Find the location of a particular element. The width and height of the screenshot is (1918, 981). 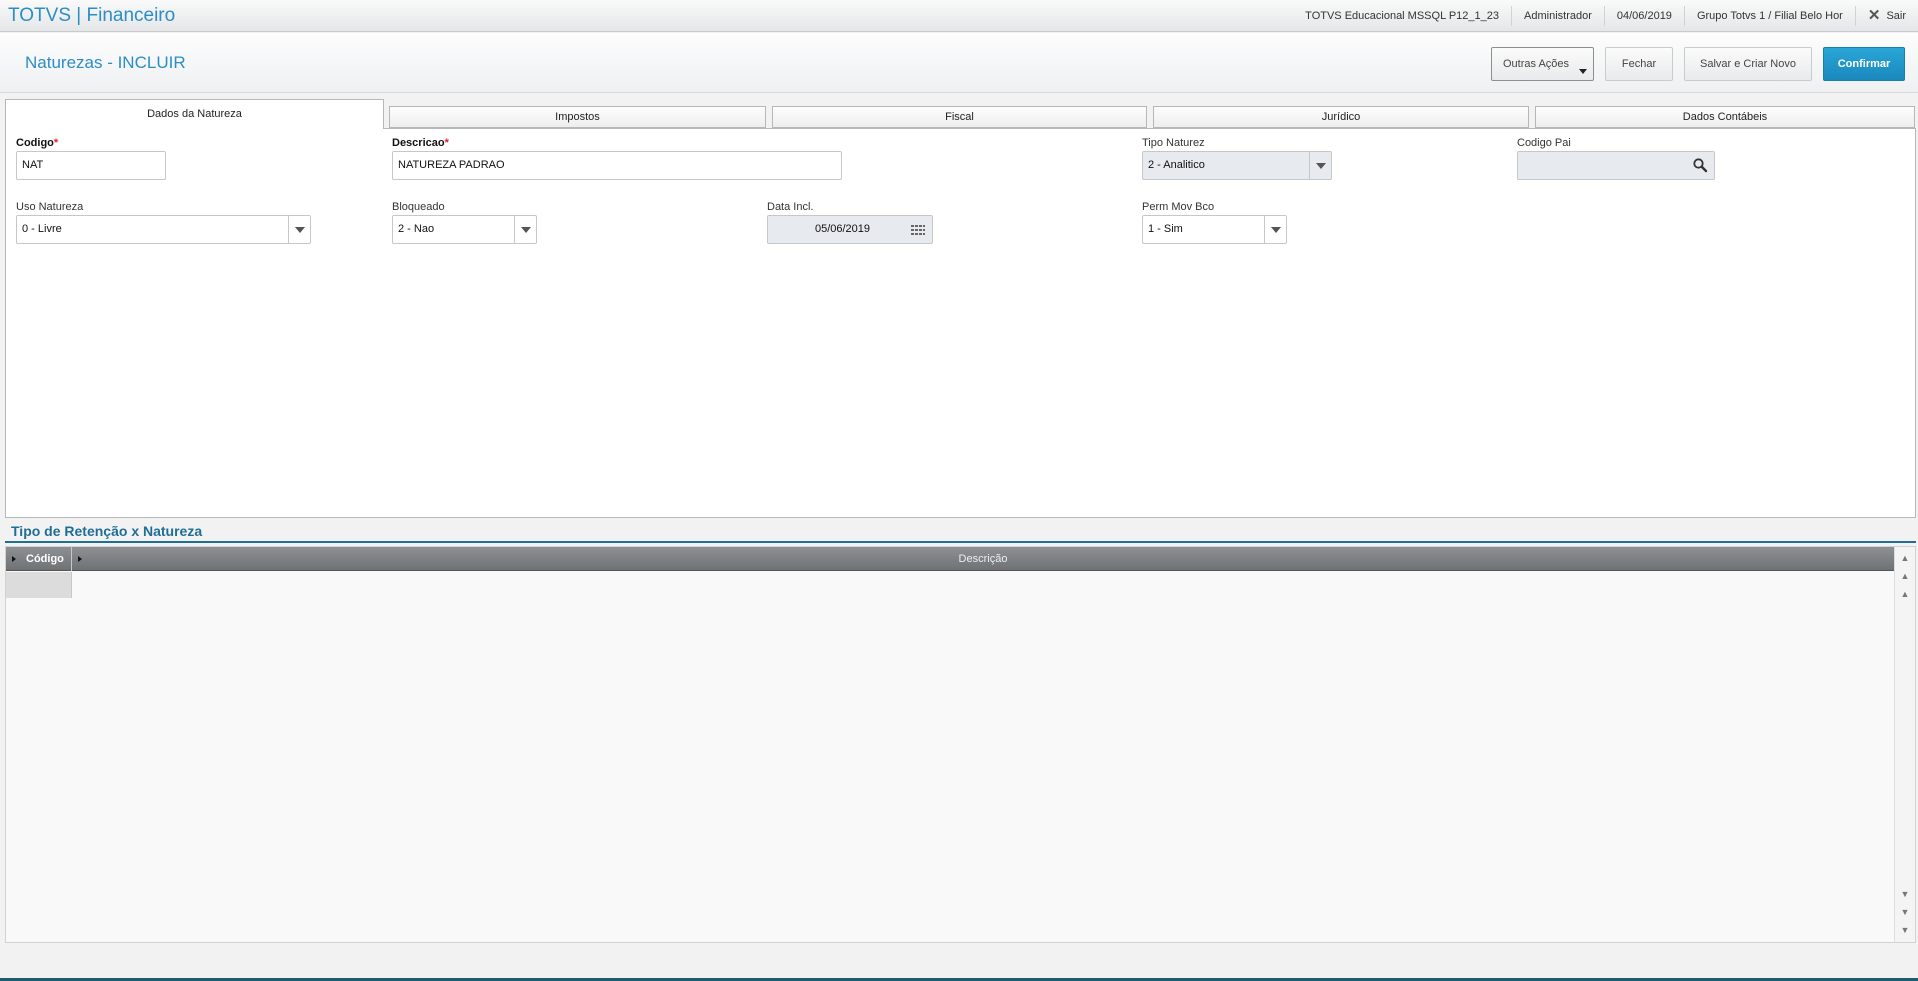

tab-fiscal: Fiscal is located at coordinates (959, 117).